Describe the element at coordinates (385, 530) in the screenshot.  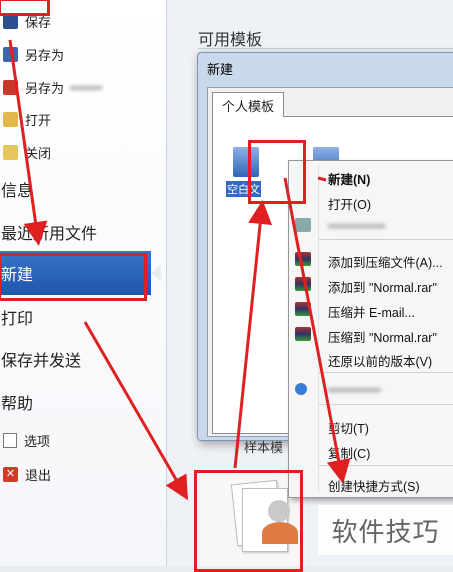
I see `watermark: 软件技巧` at that location.